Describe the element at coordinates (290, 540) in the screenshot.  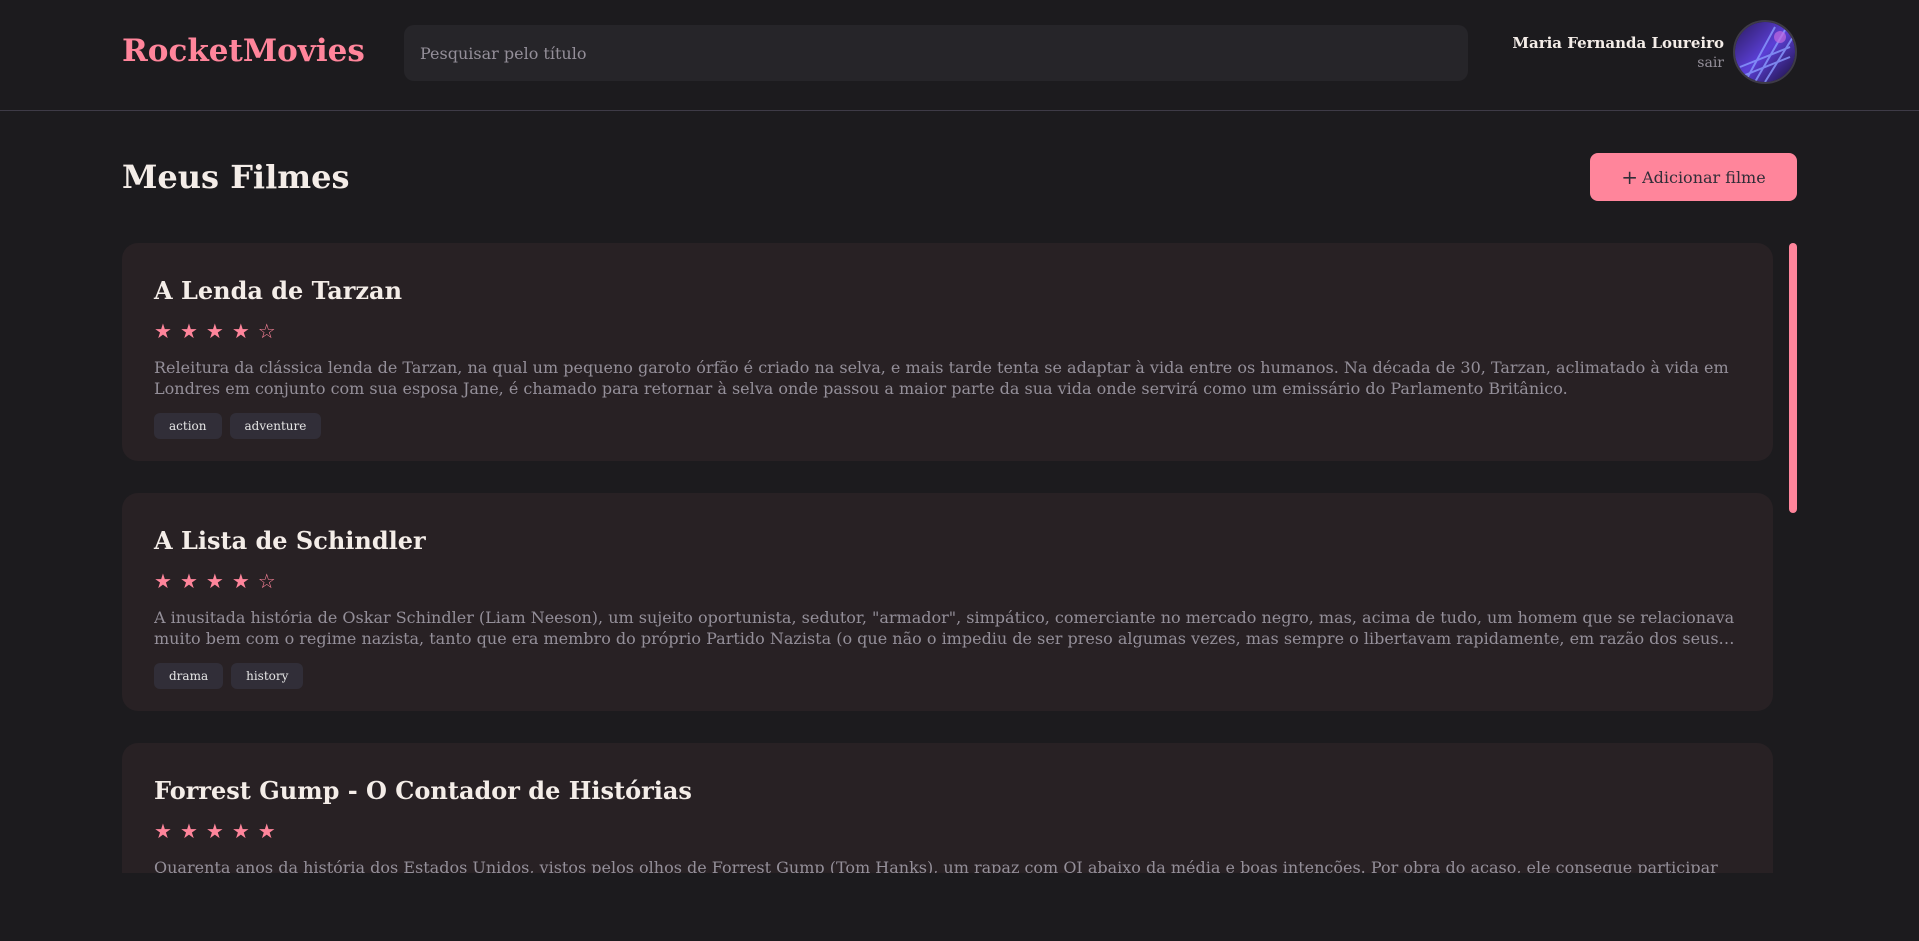
I see `movie-title: A Lista de Schindler` at that location.